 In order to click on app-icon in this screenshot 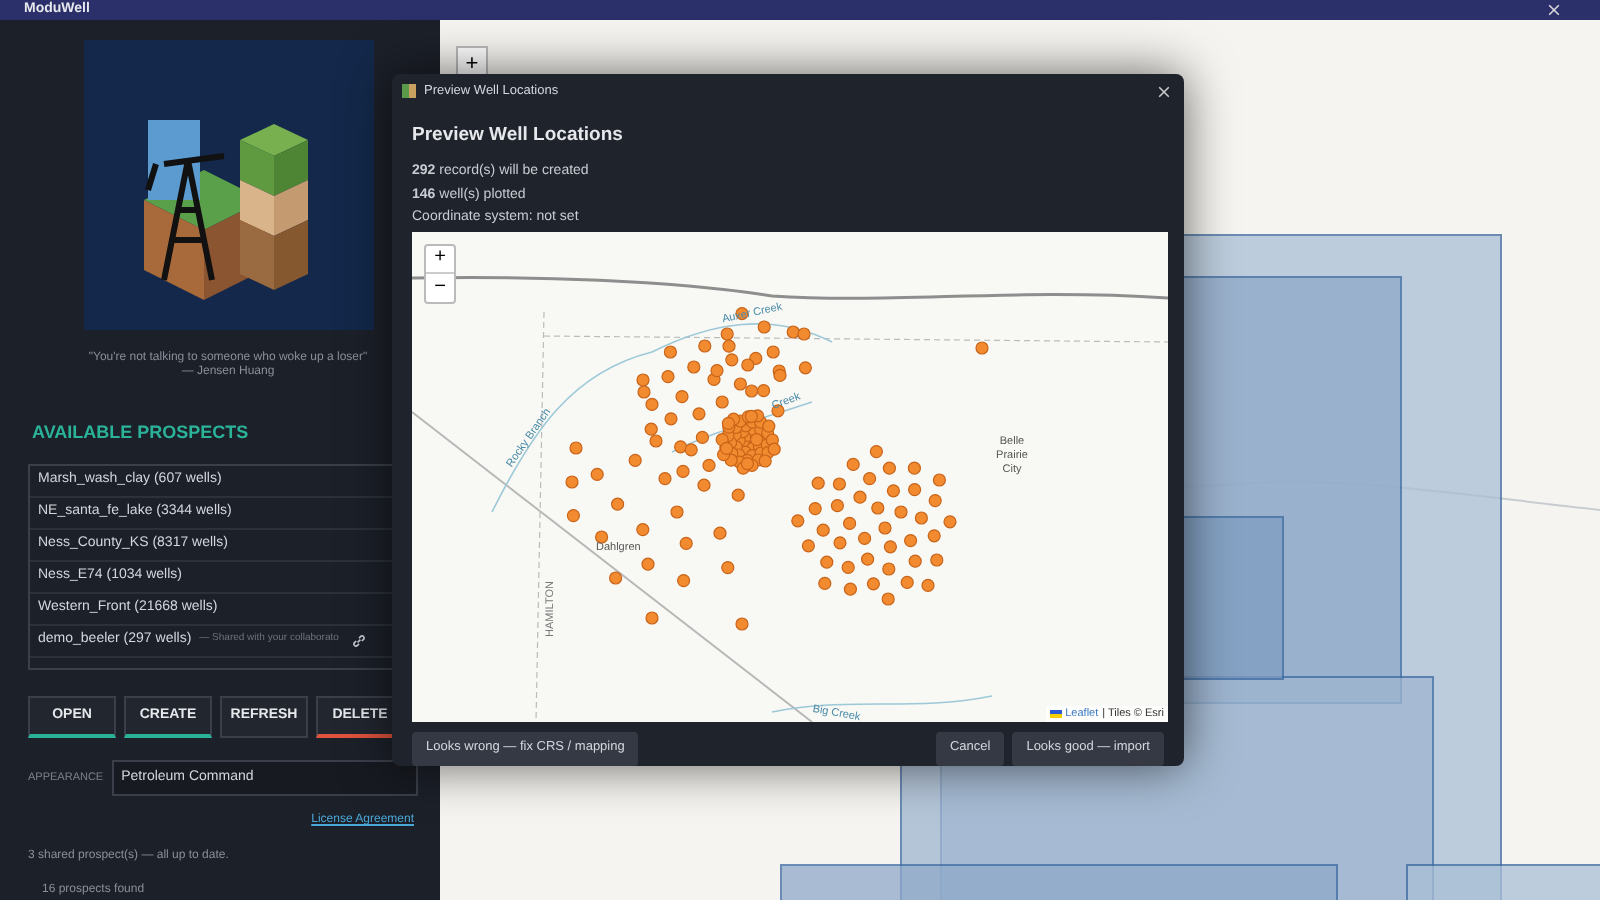, I will do `click(409, 91)`.